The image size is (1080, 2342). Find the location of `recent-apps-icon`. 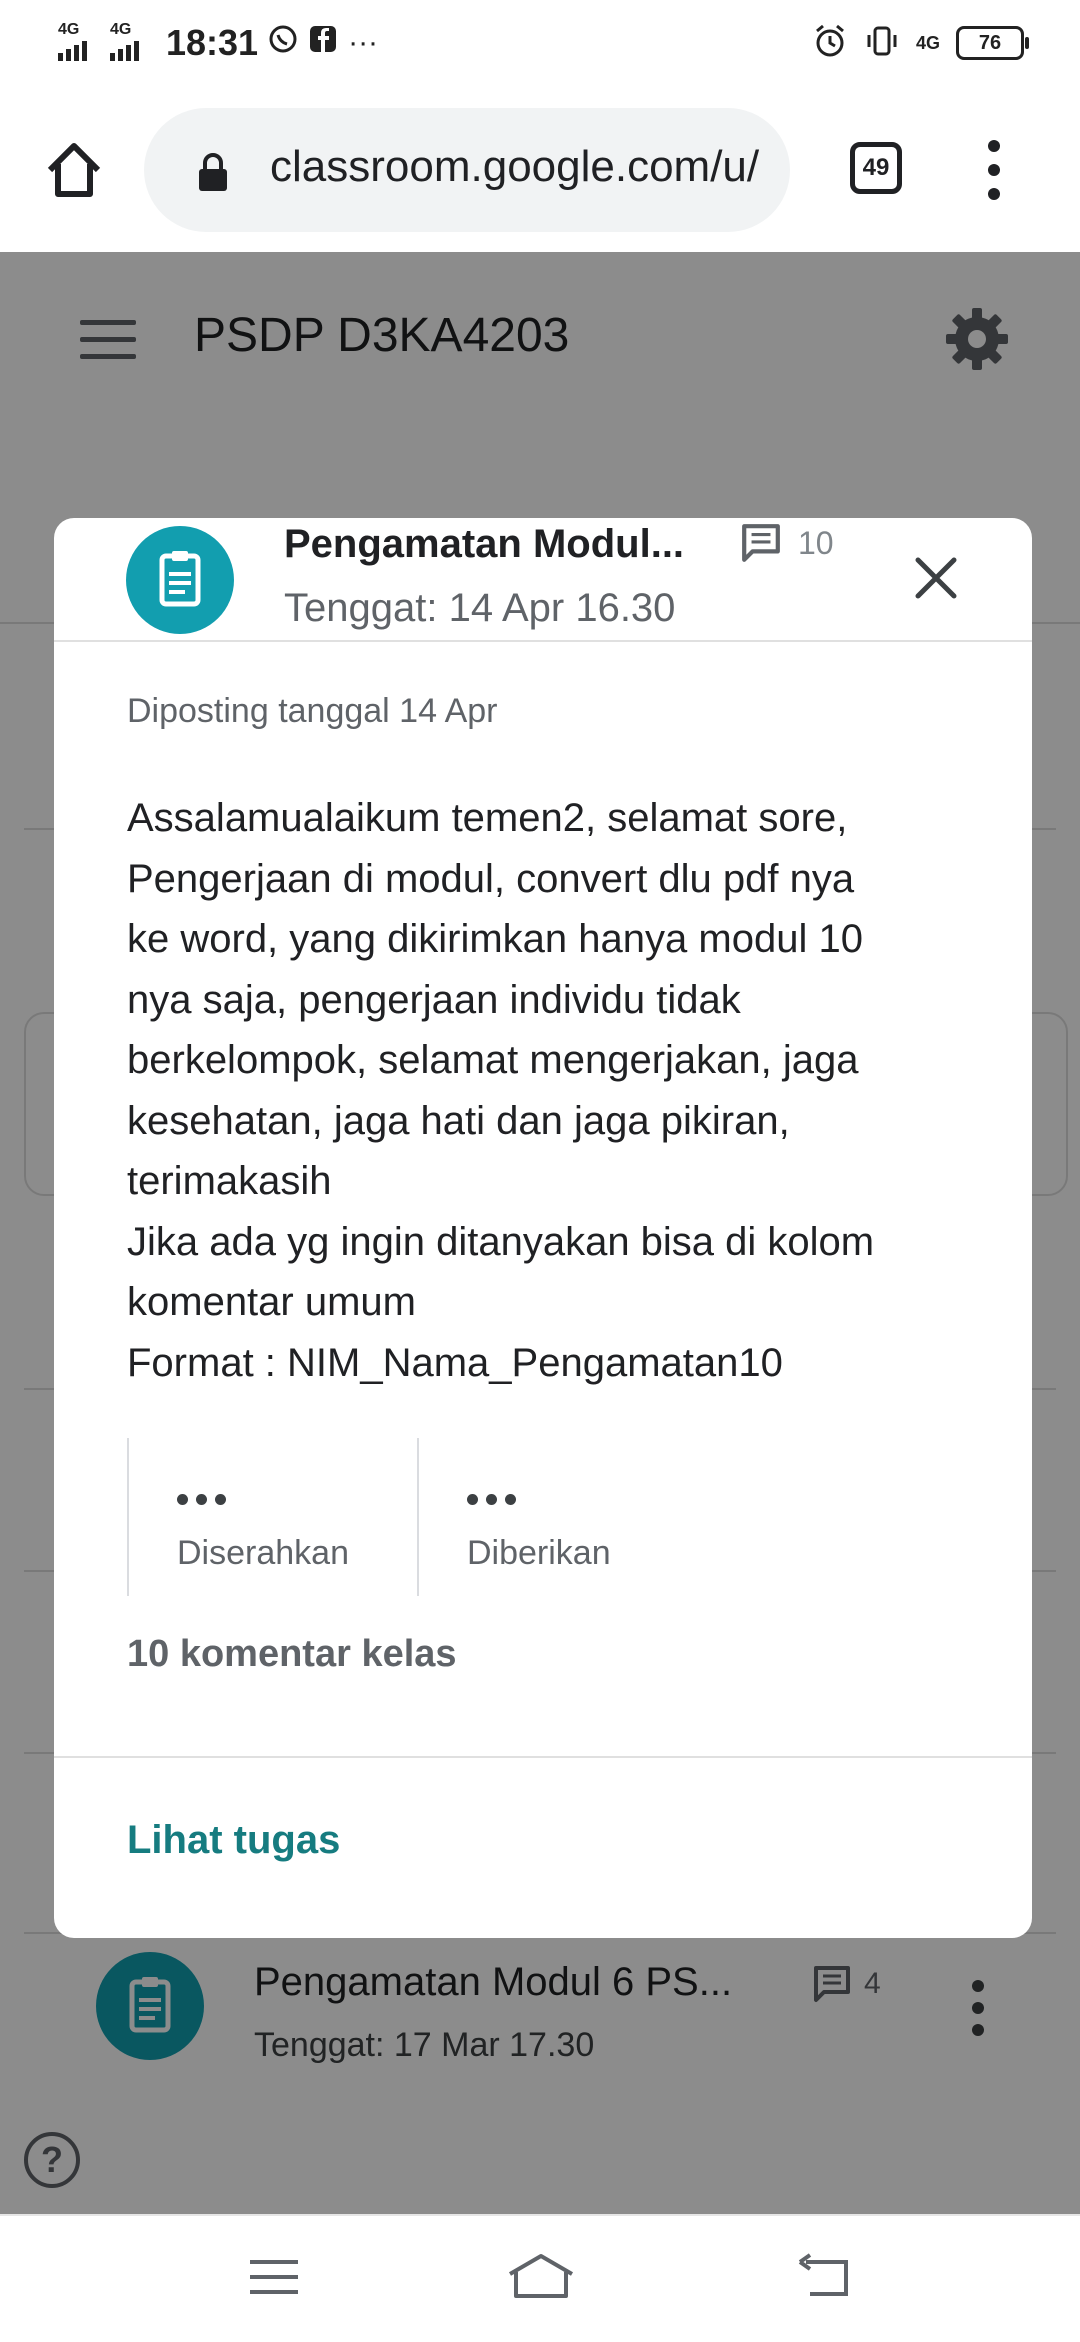

recent-apps-icon is located at coordinates (274, 2277).